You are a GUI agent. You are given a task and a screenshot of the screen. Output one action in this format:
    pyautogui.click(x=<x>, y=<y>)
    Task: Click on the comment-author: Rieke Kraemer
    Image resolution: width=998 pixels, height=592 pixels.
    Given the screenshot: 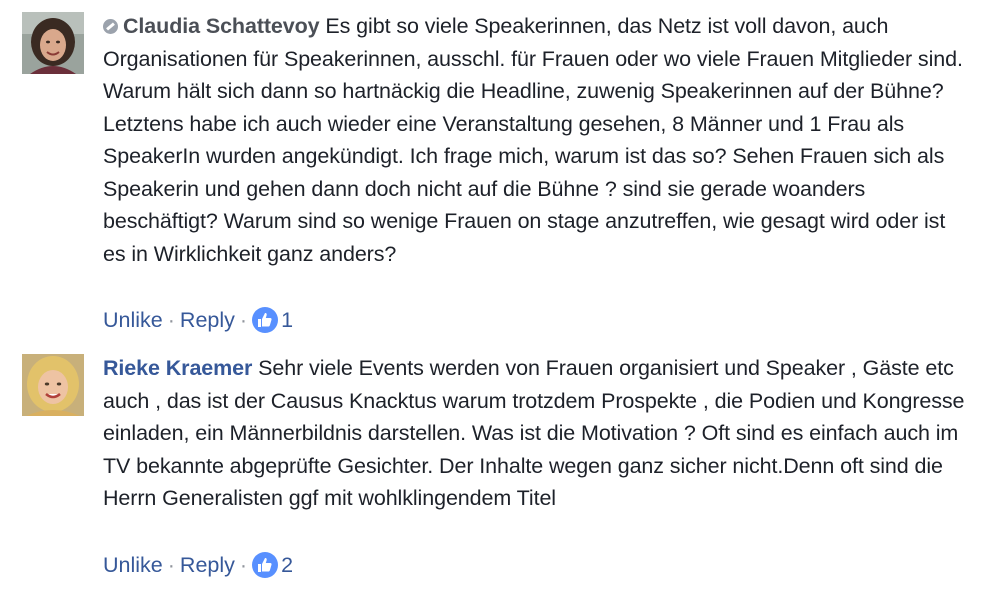 What is the action you would take?
    pyautogui.click(x=177, y=368)
    